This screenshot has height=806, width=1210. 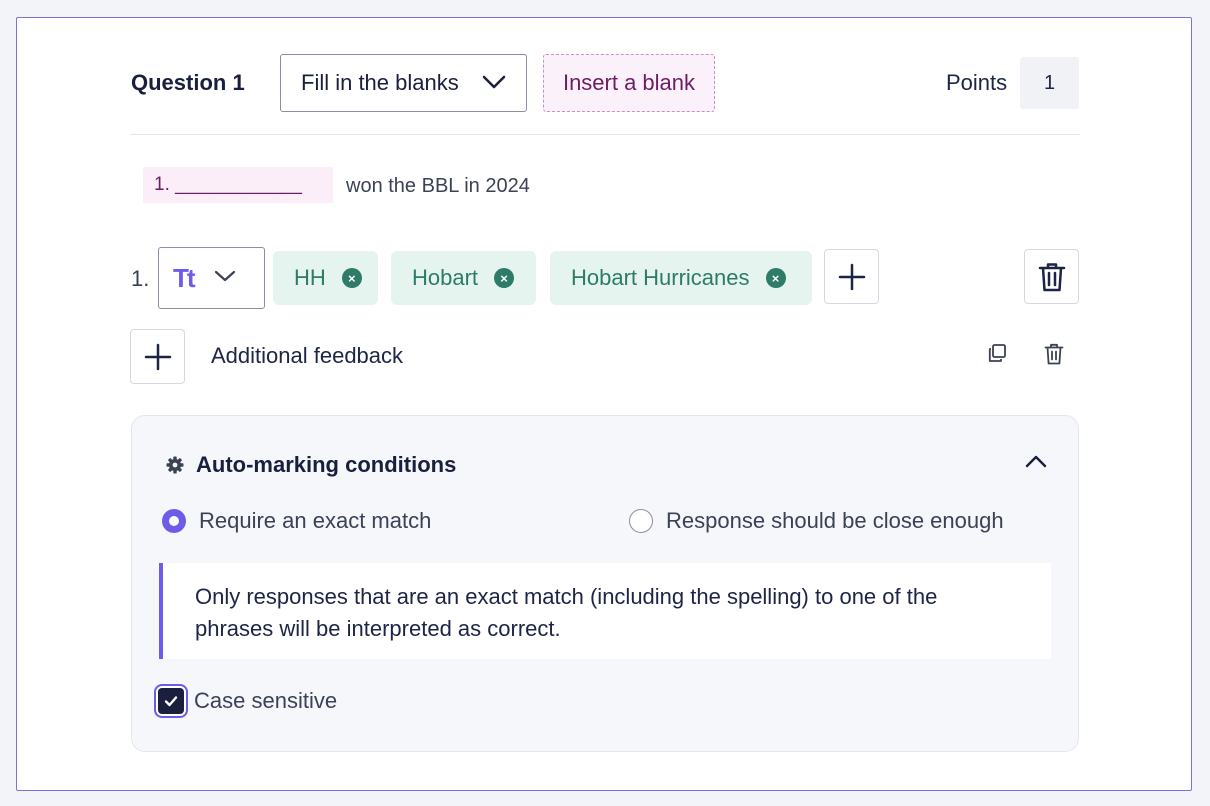 I want to click on radio-unselected-icon, so click(x=641, y=521).